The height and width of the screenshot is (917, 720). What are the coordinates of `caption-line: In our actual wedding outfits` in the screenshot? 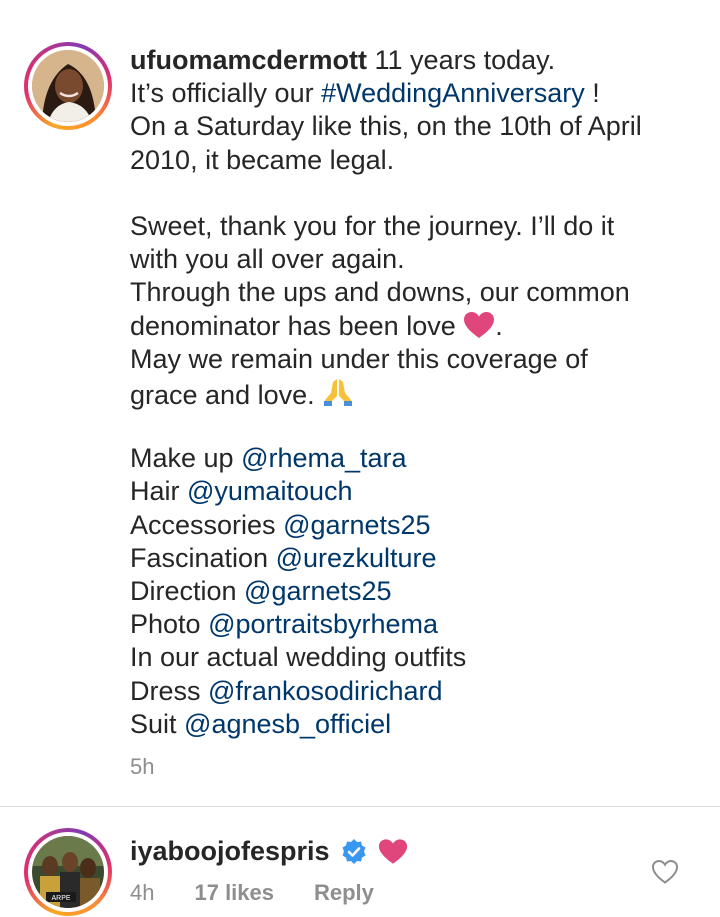 It's located at (415, 657).